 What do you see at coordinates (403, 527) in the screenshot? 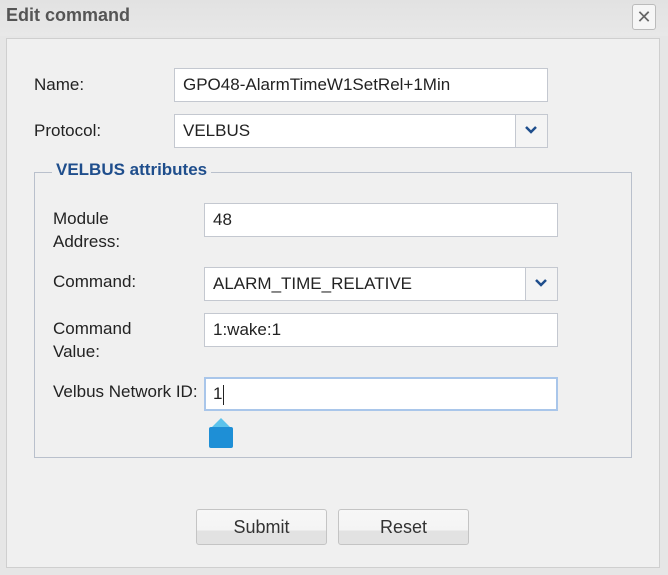
I see `reset-button: Reset` at bounding box center [403, 527].